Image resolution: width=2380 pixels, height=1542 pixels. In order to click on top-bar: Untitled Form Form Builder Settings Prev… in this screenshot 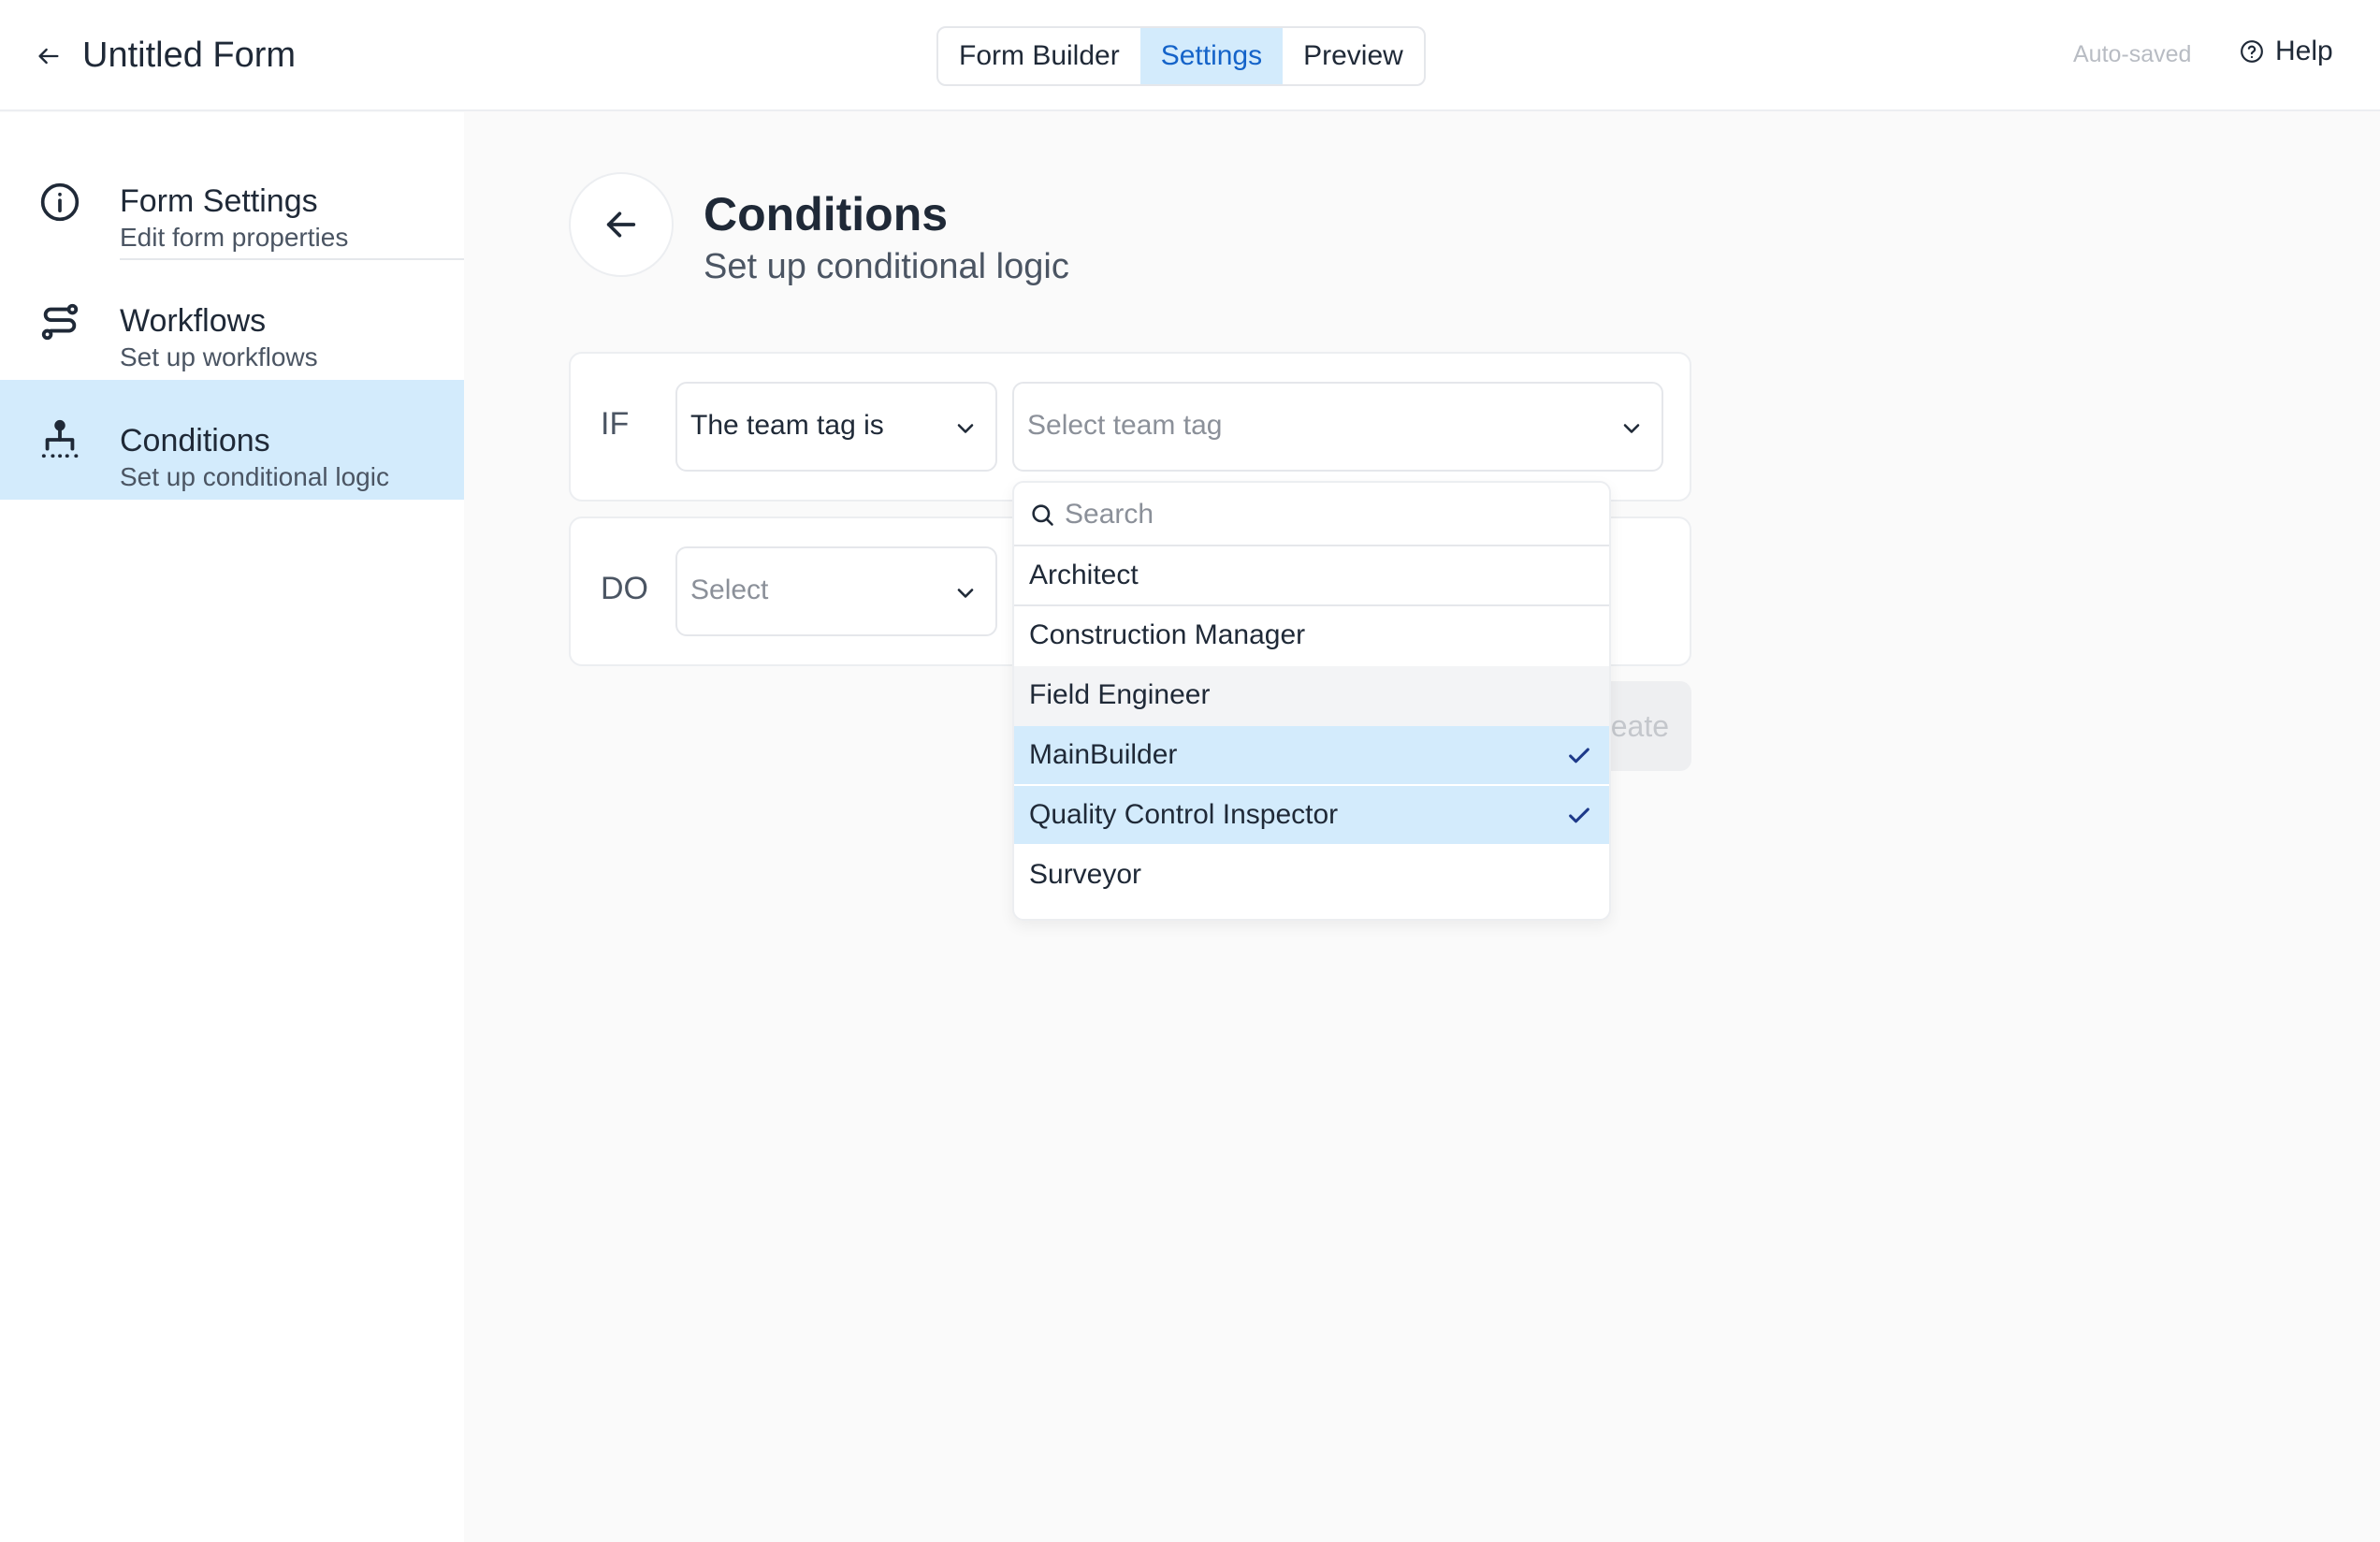, I will do `click(1190, 55)`.